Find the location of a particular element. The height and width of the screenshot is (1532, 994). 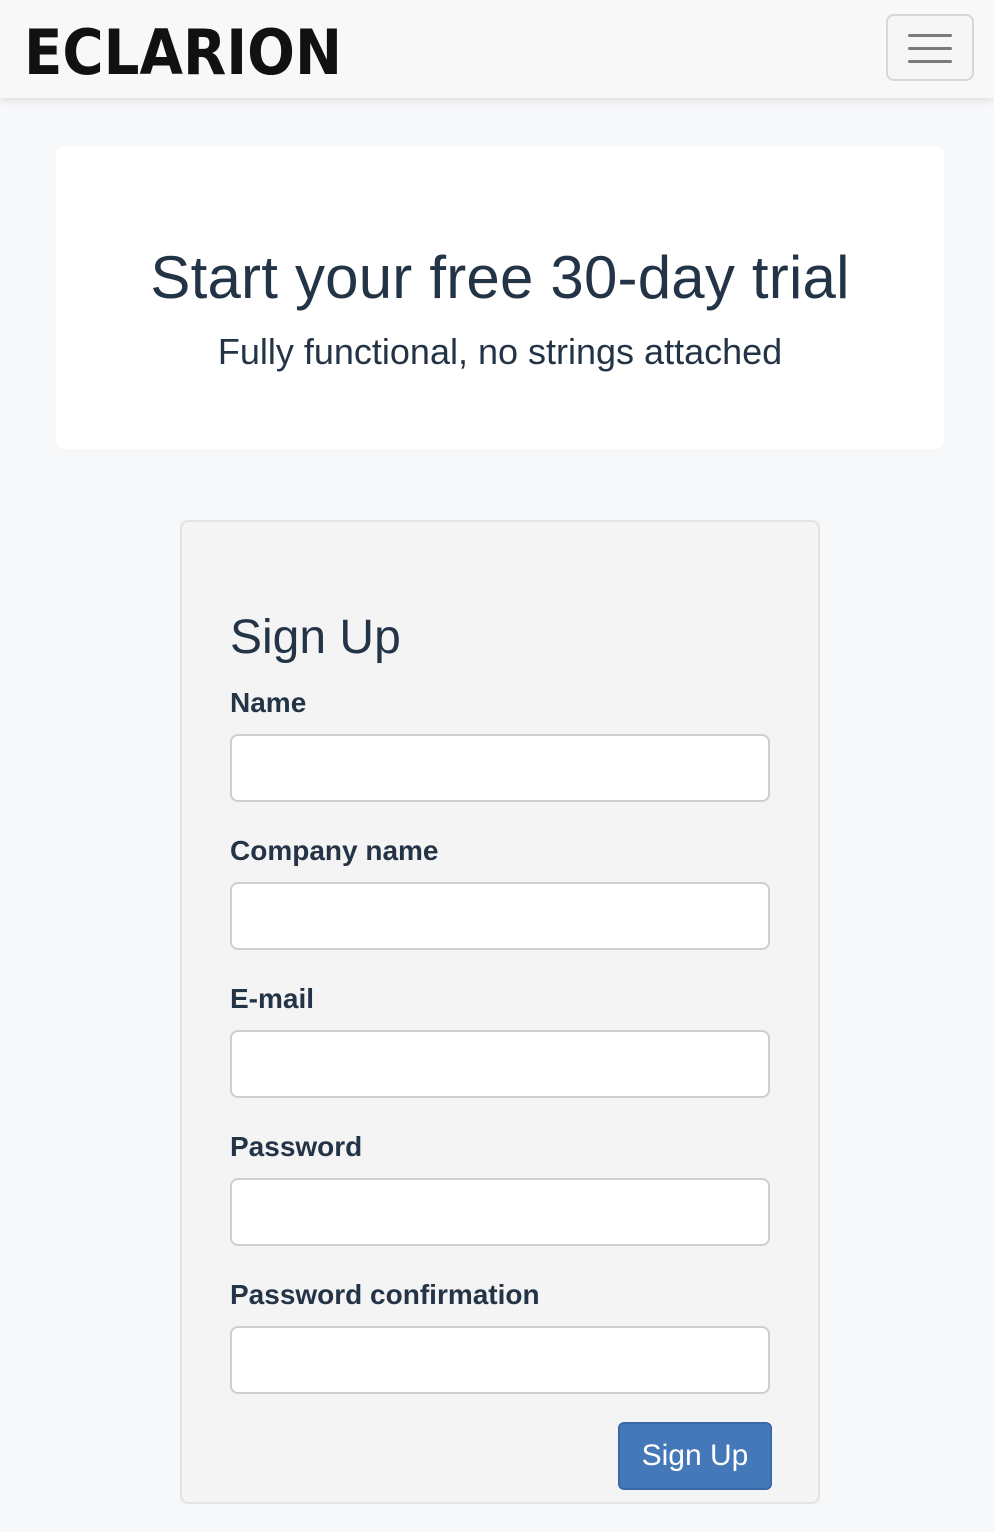

password-label: Password is located at coordinates (296, 1146).